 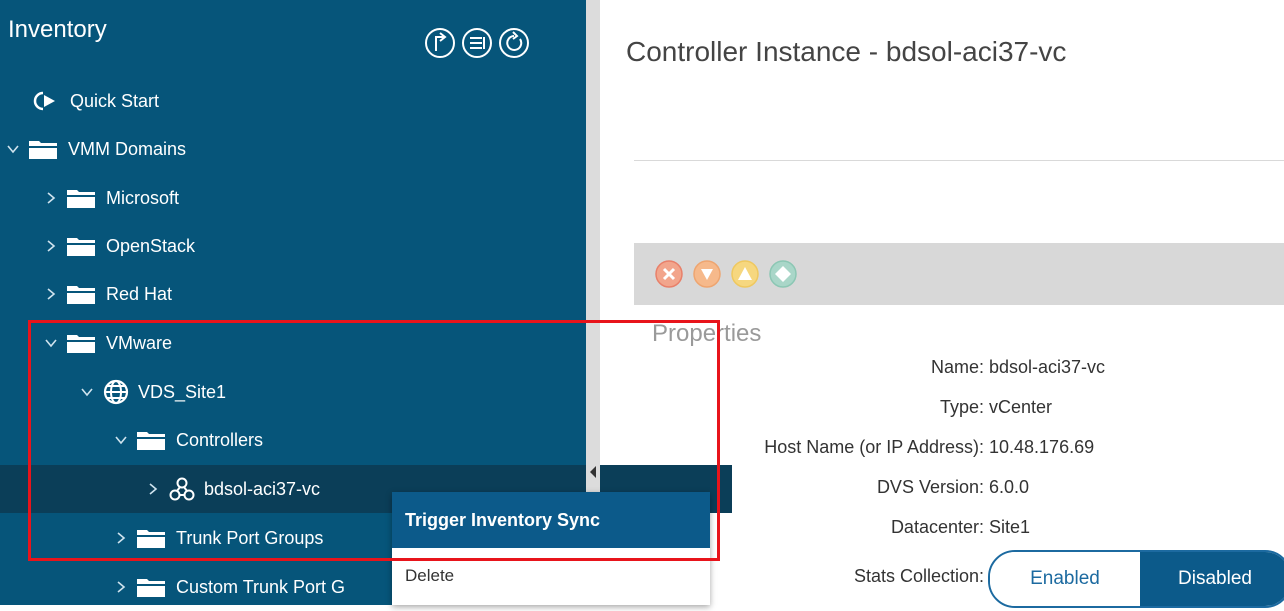 What do you see at coordinates (957, 367) in the screenshot?
I see `property-label: Name:` at bounding box center [957, 367].